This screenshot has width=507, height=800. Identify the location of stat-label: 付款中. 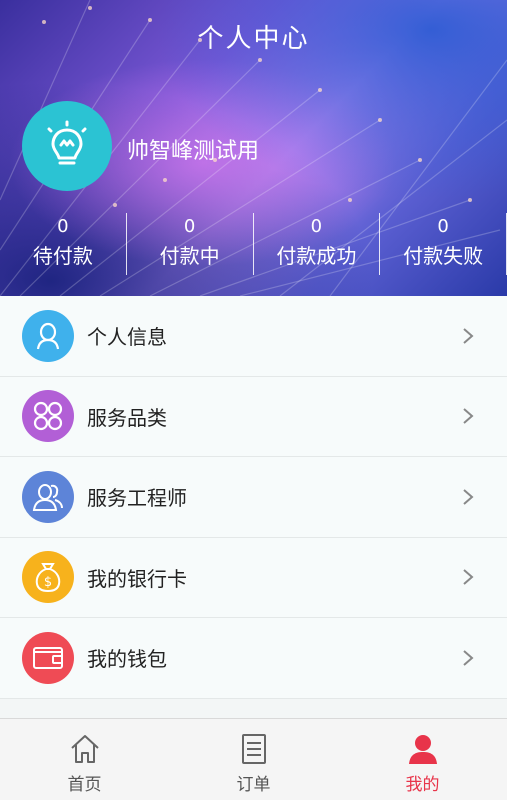
(189, 256).